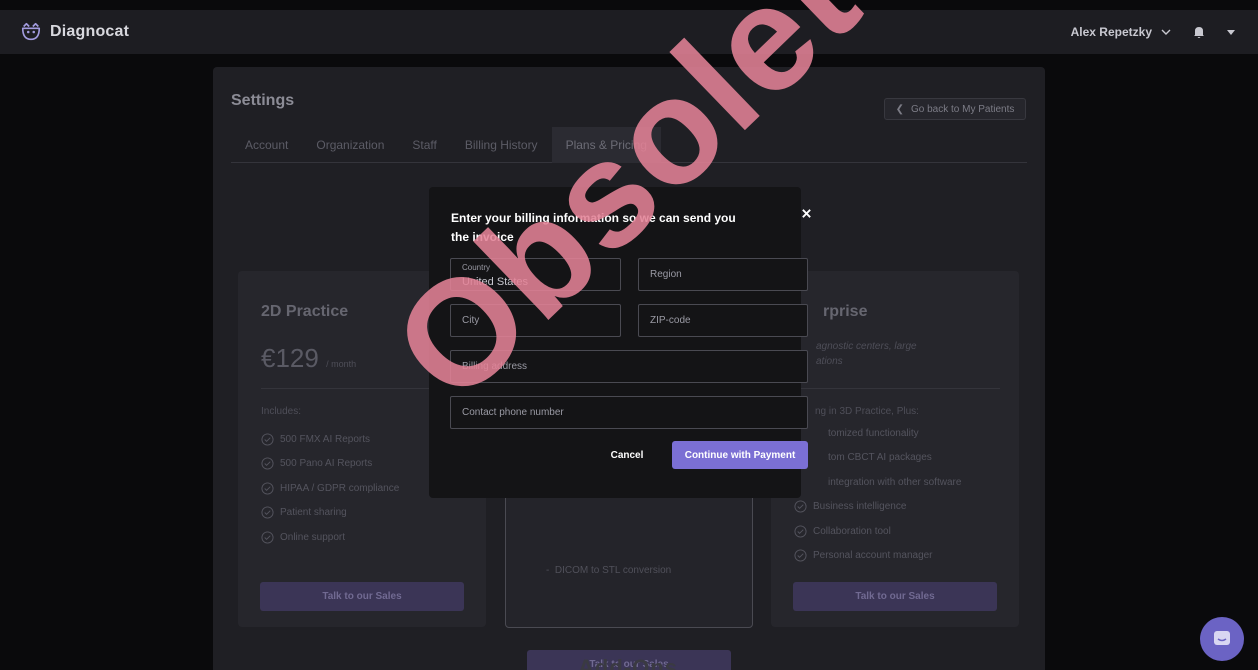 The height and width of the screenshot is (670, 1258). Describe the element at coordinates (895, 482) in the screenshot. I see `feature-text: integration with other software` at that location.